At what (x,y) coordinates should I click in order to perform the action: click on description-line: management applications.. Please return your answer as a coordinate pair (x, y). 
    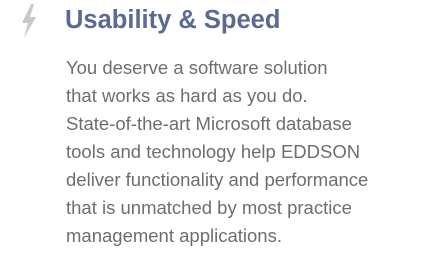
    Looking at the image, I should click on (174, 235).